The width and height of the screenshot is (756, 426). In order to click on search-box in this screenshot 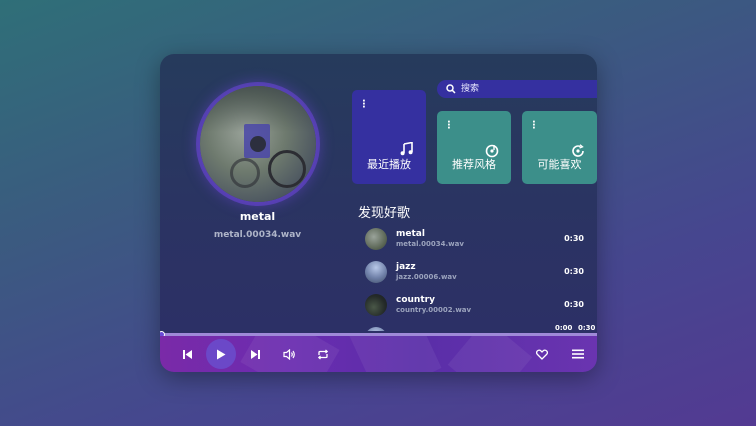, I will do `click(517, 89)`.